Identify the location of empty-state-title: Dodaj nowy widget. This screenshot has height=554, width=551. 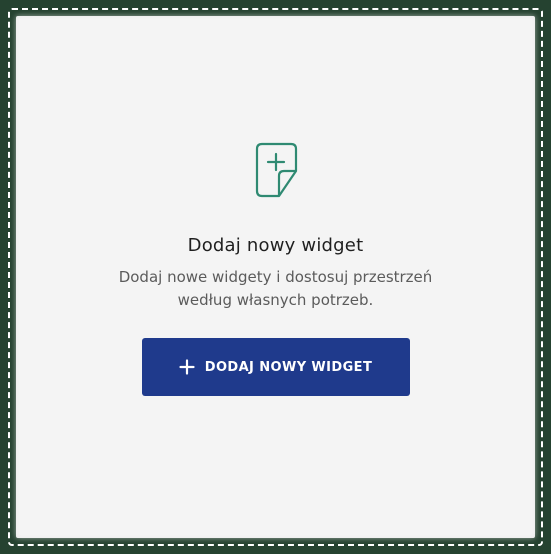
(275, 245).